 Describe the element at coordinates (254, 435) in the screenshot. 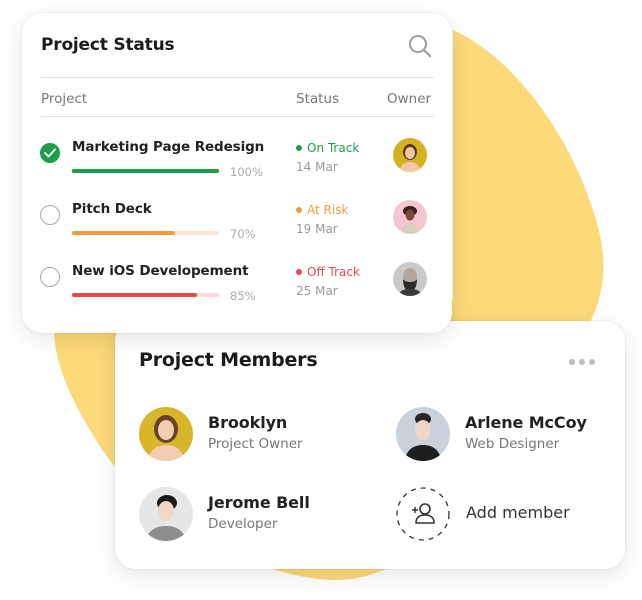

I see `member-item: Brooklyn Project Owner` at that location.